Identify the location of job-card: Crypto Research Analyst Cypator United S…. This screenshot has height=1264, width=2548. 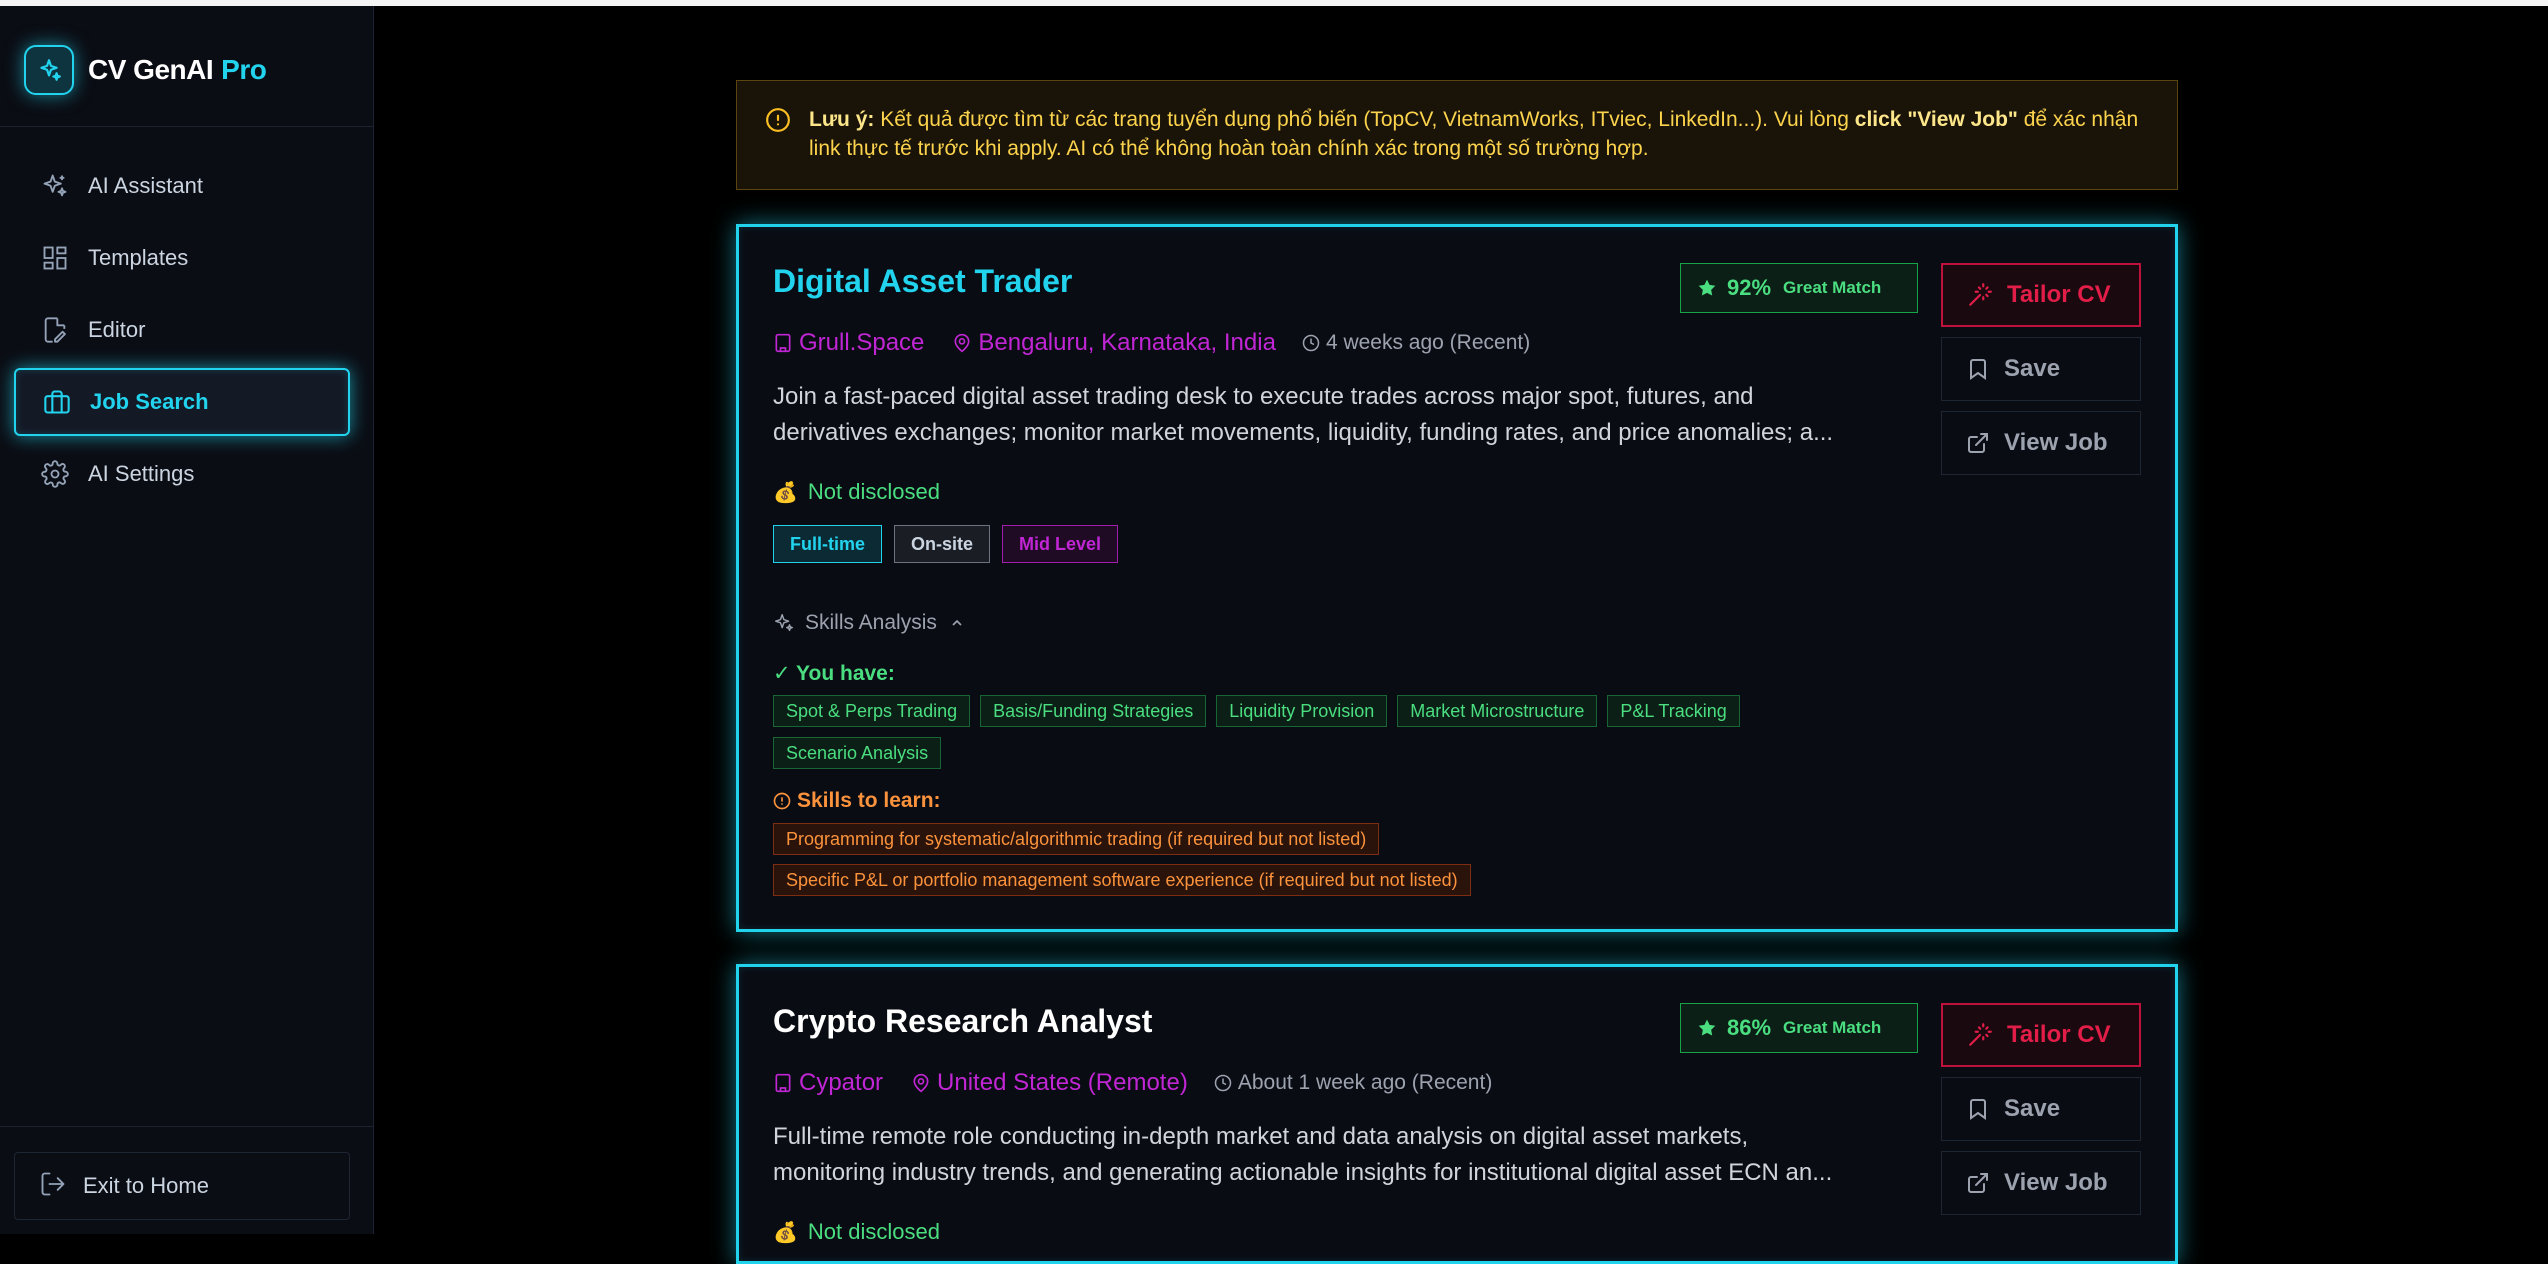
(1457, 1114).